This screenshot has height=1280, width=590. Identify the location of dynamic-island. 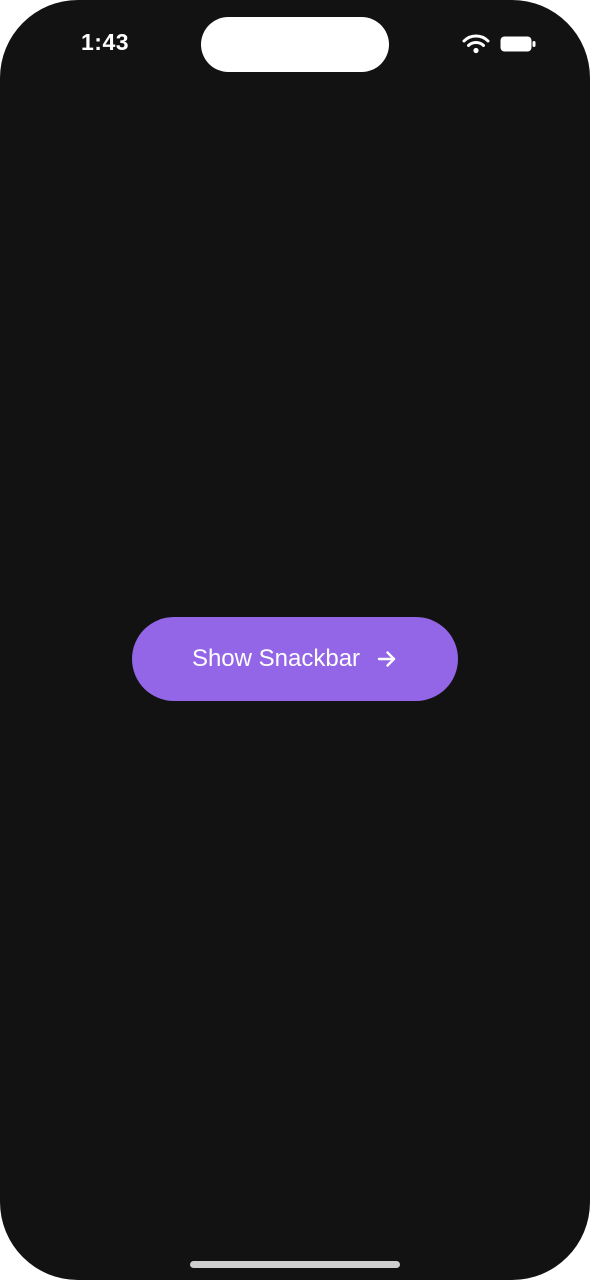
(295, 44).